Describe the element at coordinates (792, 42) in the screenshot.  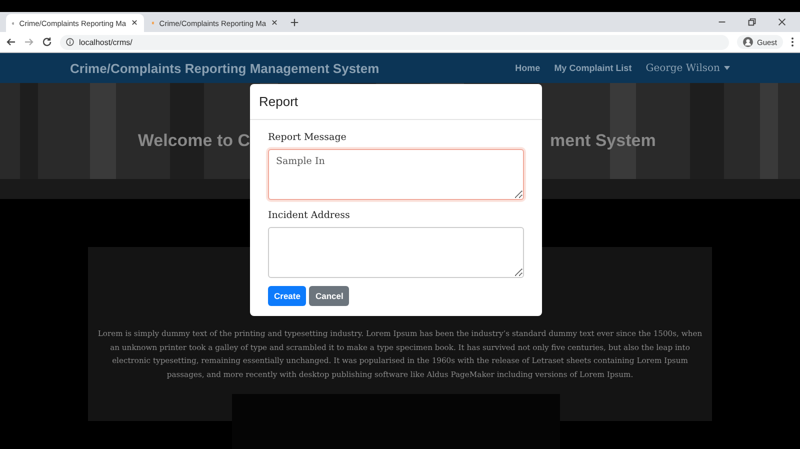
I see `menu-icon` at that location.